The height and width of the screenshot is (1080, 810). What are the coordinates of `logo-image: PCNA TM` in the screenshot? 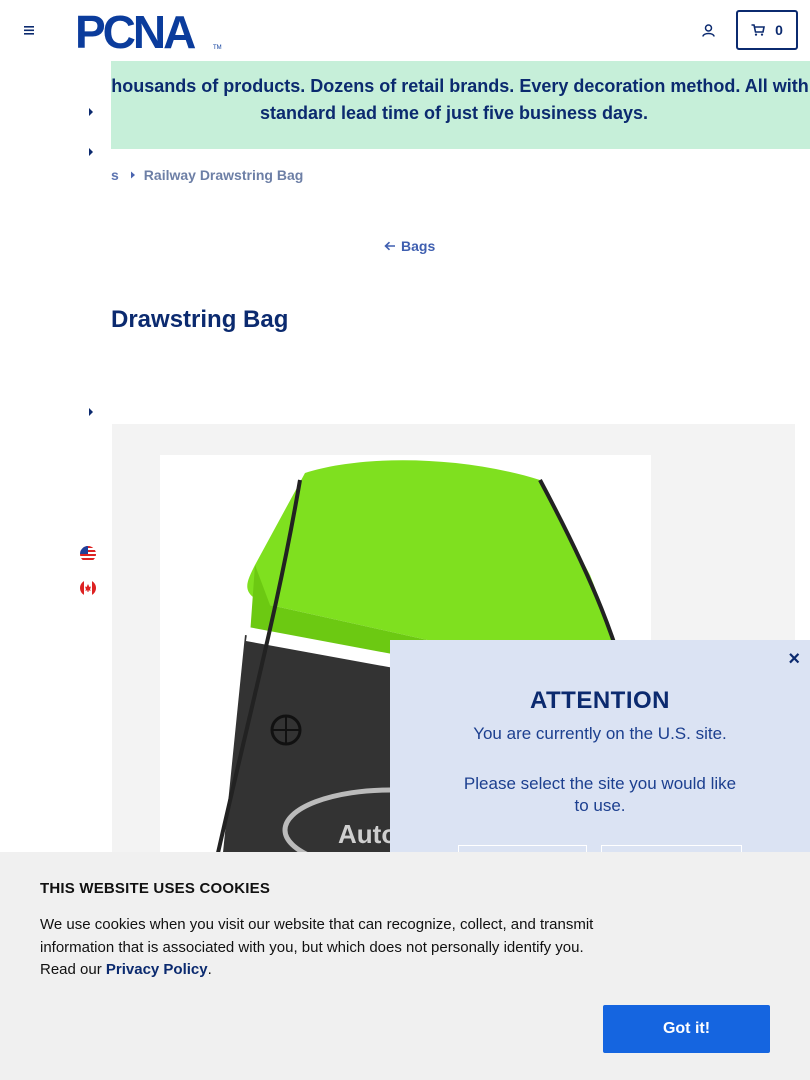 It's located at (148, 32).